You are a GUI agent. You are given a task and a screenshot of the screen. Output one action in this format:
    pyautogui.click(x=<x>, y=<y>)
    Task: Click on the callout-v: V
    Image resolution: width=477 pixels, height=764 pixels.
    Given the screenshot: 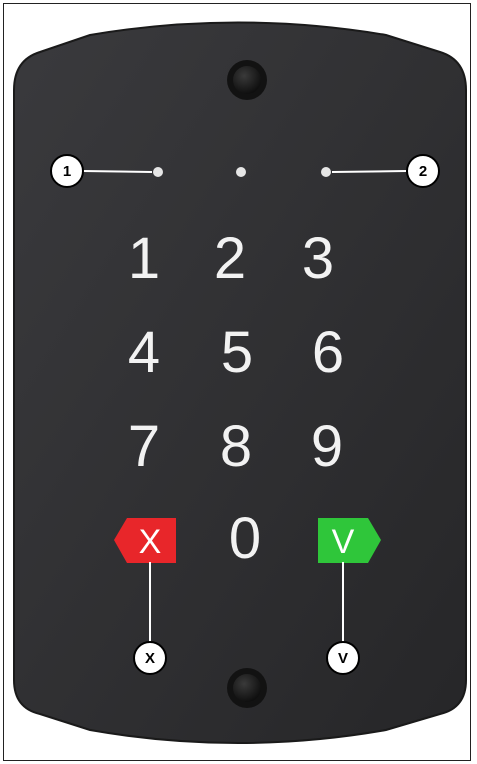 What is the action you would take?
    pyautogui.click(x=343, y=658)
    